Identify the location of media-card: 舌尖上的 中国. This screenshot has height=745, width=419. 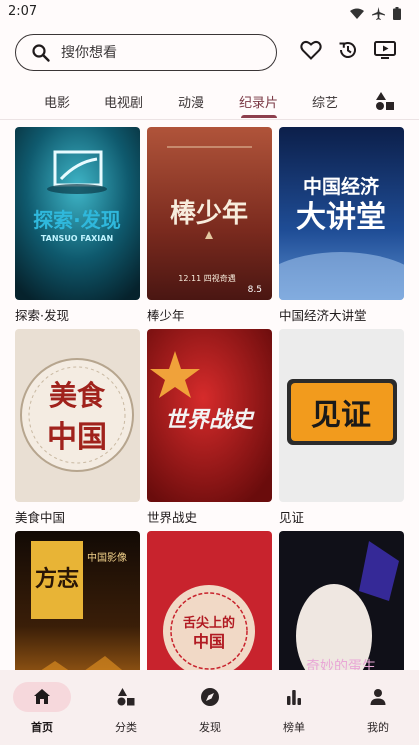
(209, 600).